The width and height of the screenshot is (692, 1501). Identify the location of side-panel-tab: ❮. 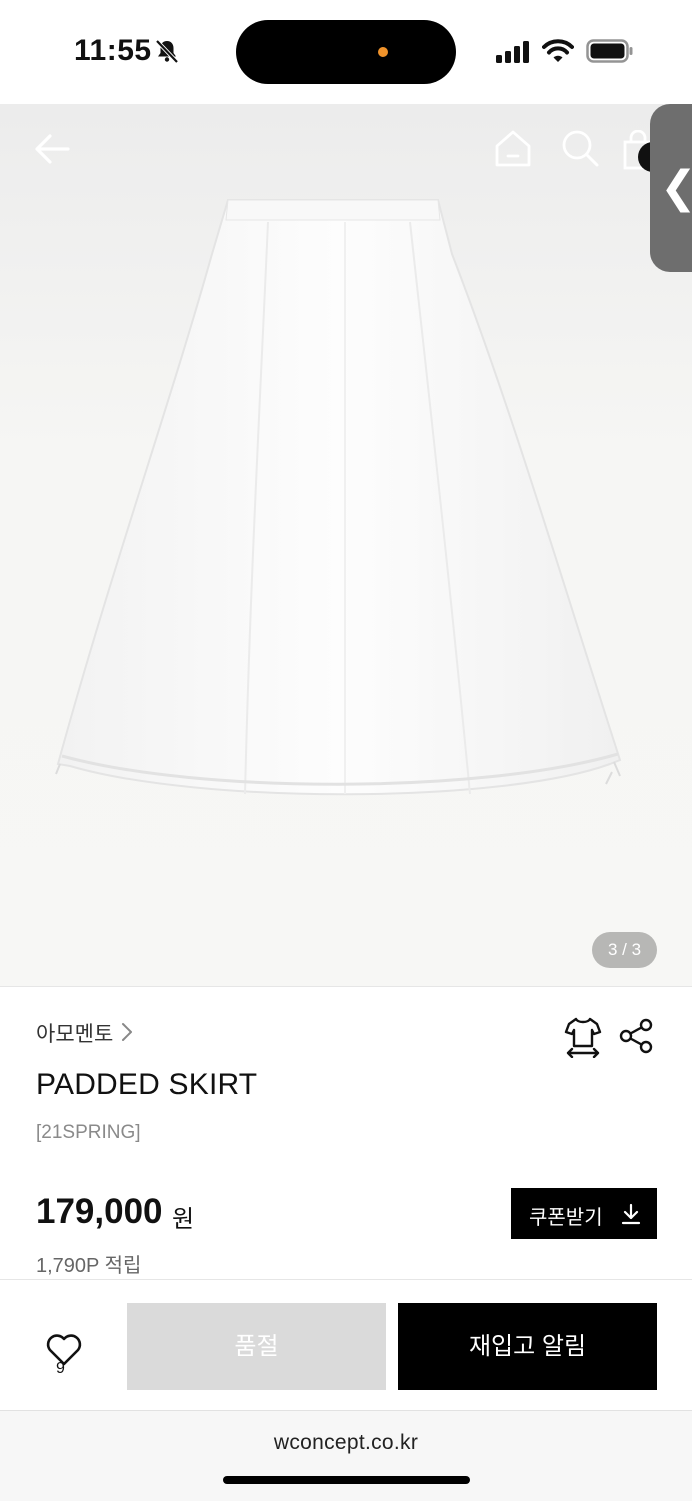
(671, 188).